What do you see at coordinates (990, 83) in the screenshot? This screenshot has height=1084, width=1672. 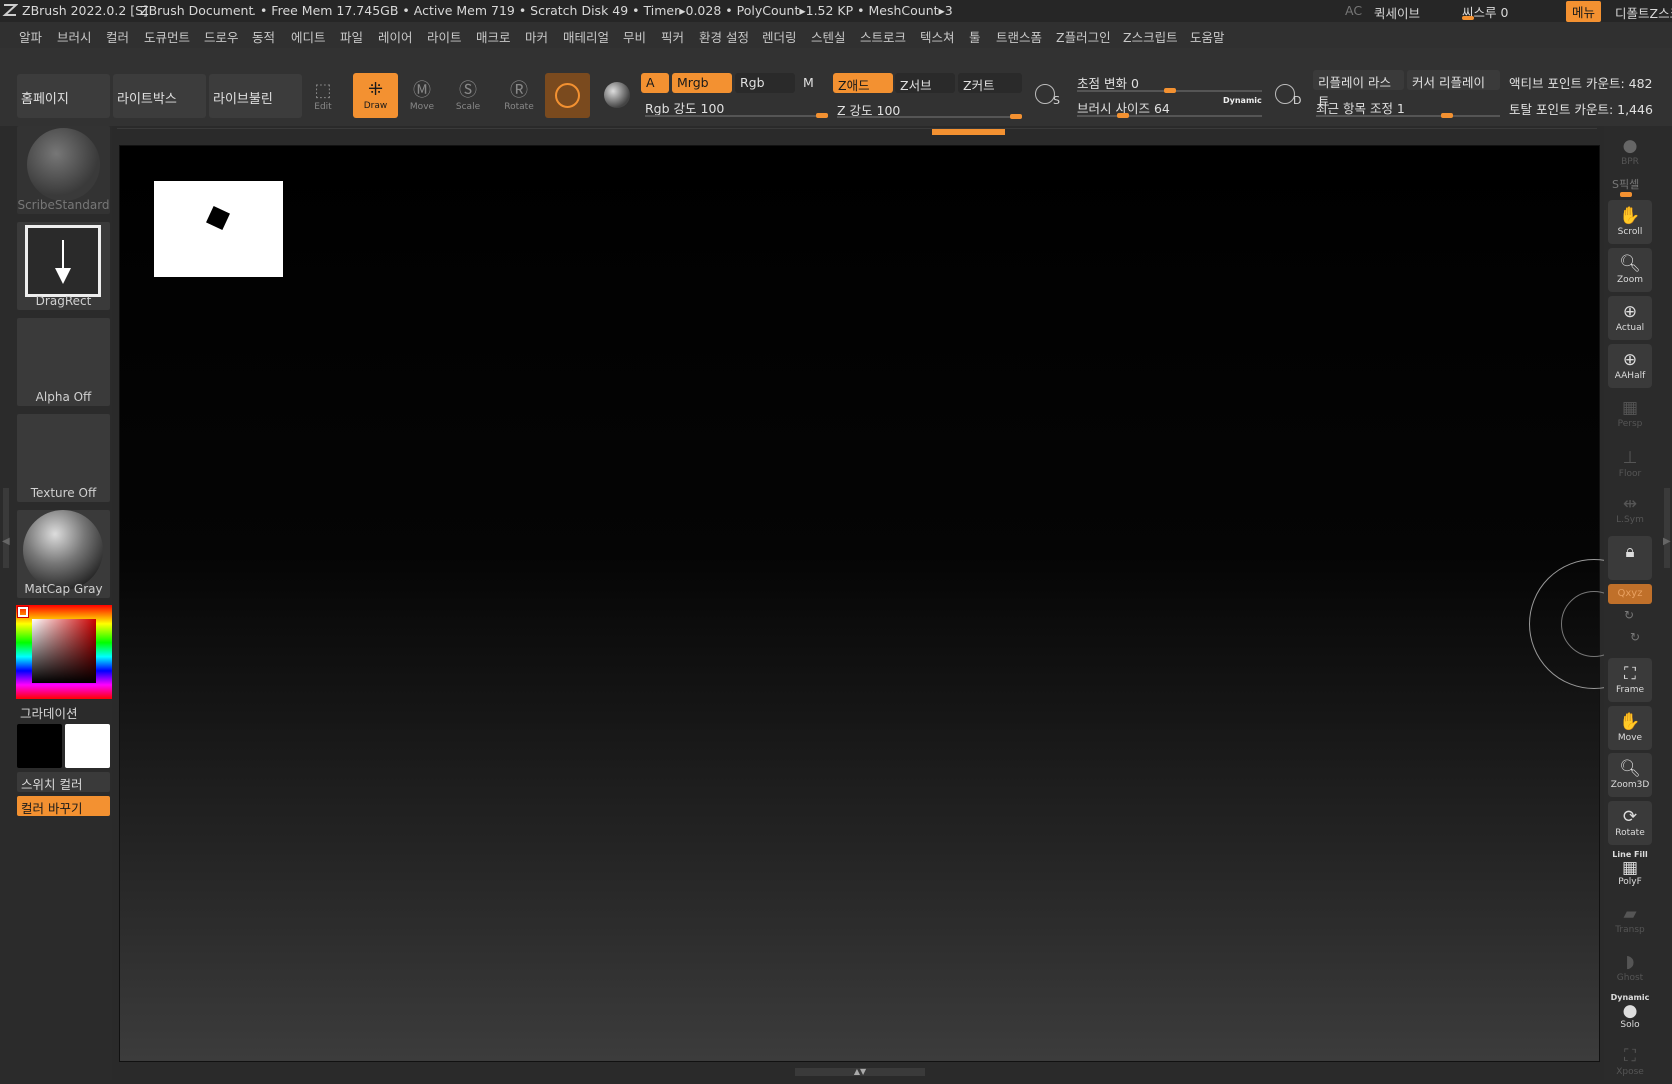 I see `zcut-toggle: Z커트` at bounding box center [990, 83].